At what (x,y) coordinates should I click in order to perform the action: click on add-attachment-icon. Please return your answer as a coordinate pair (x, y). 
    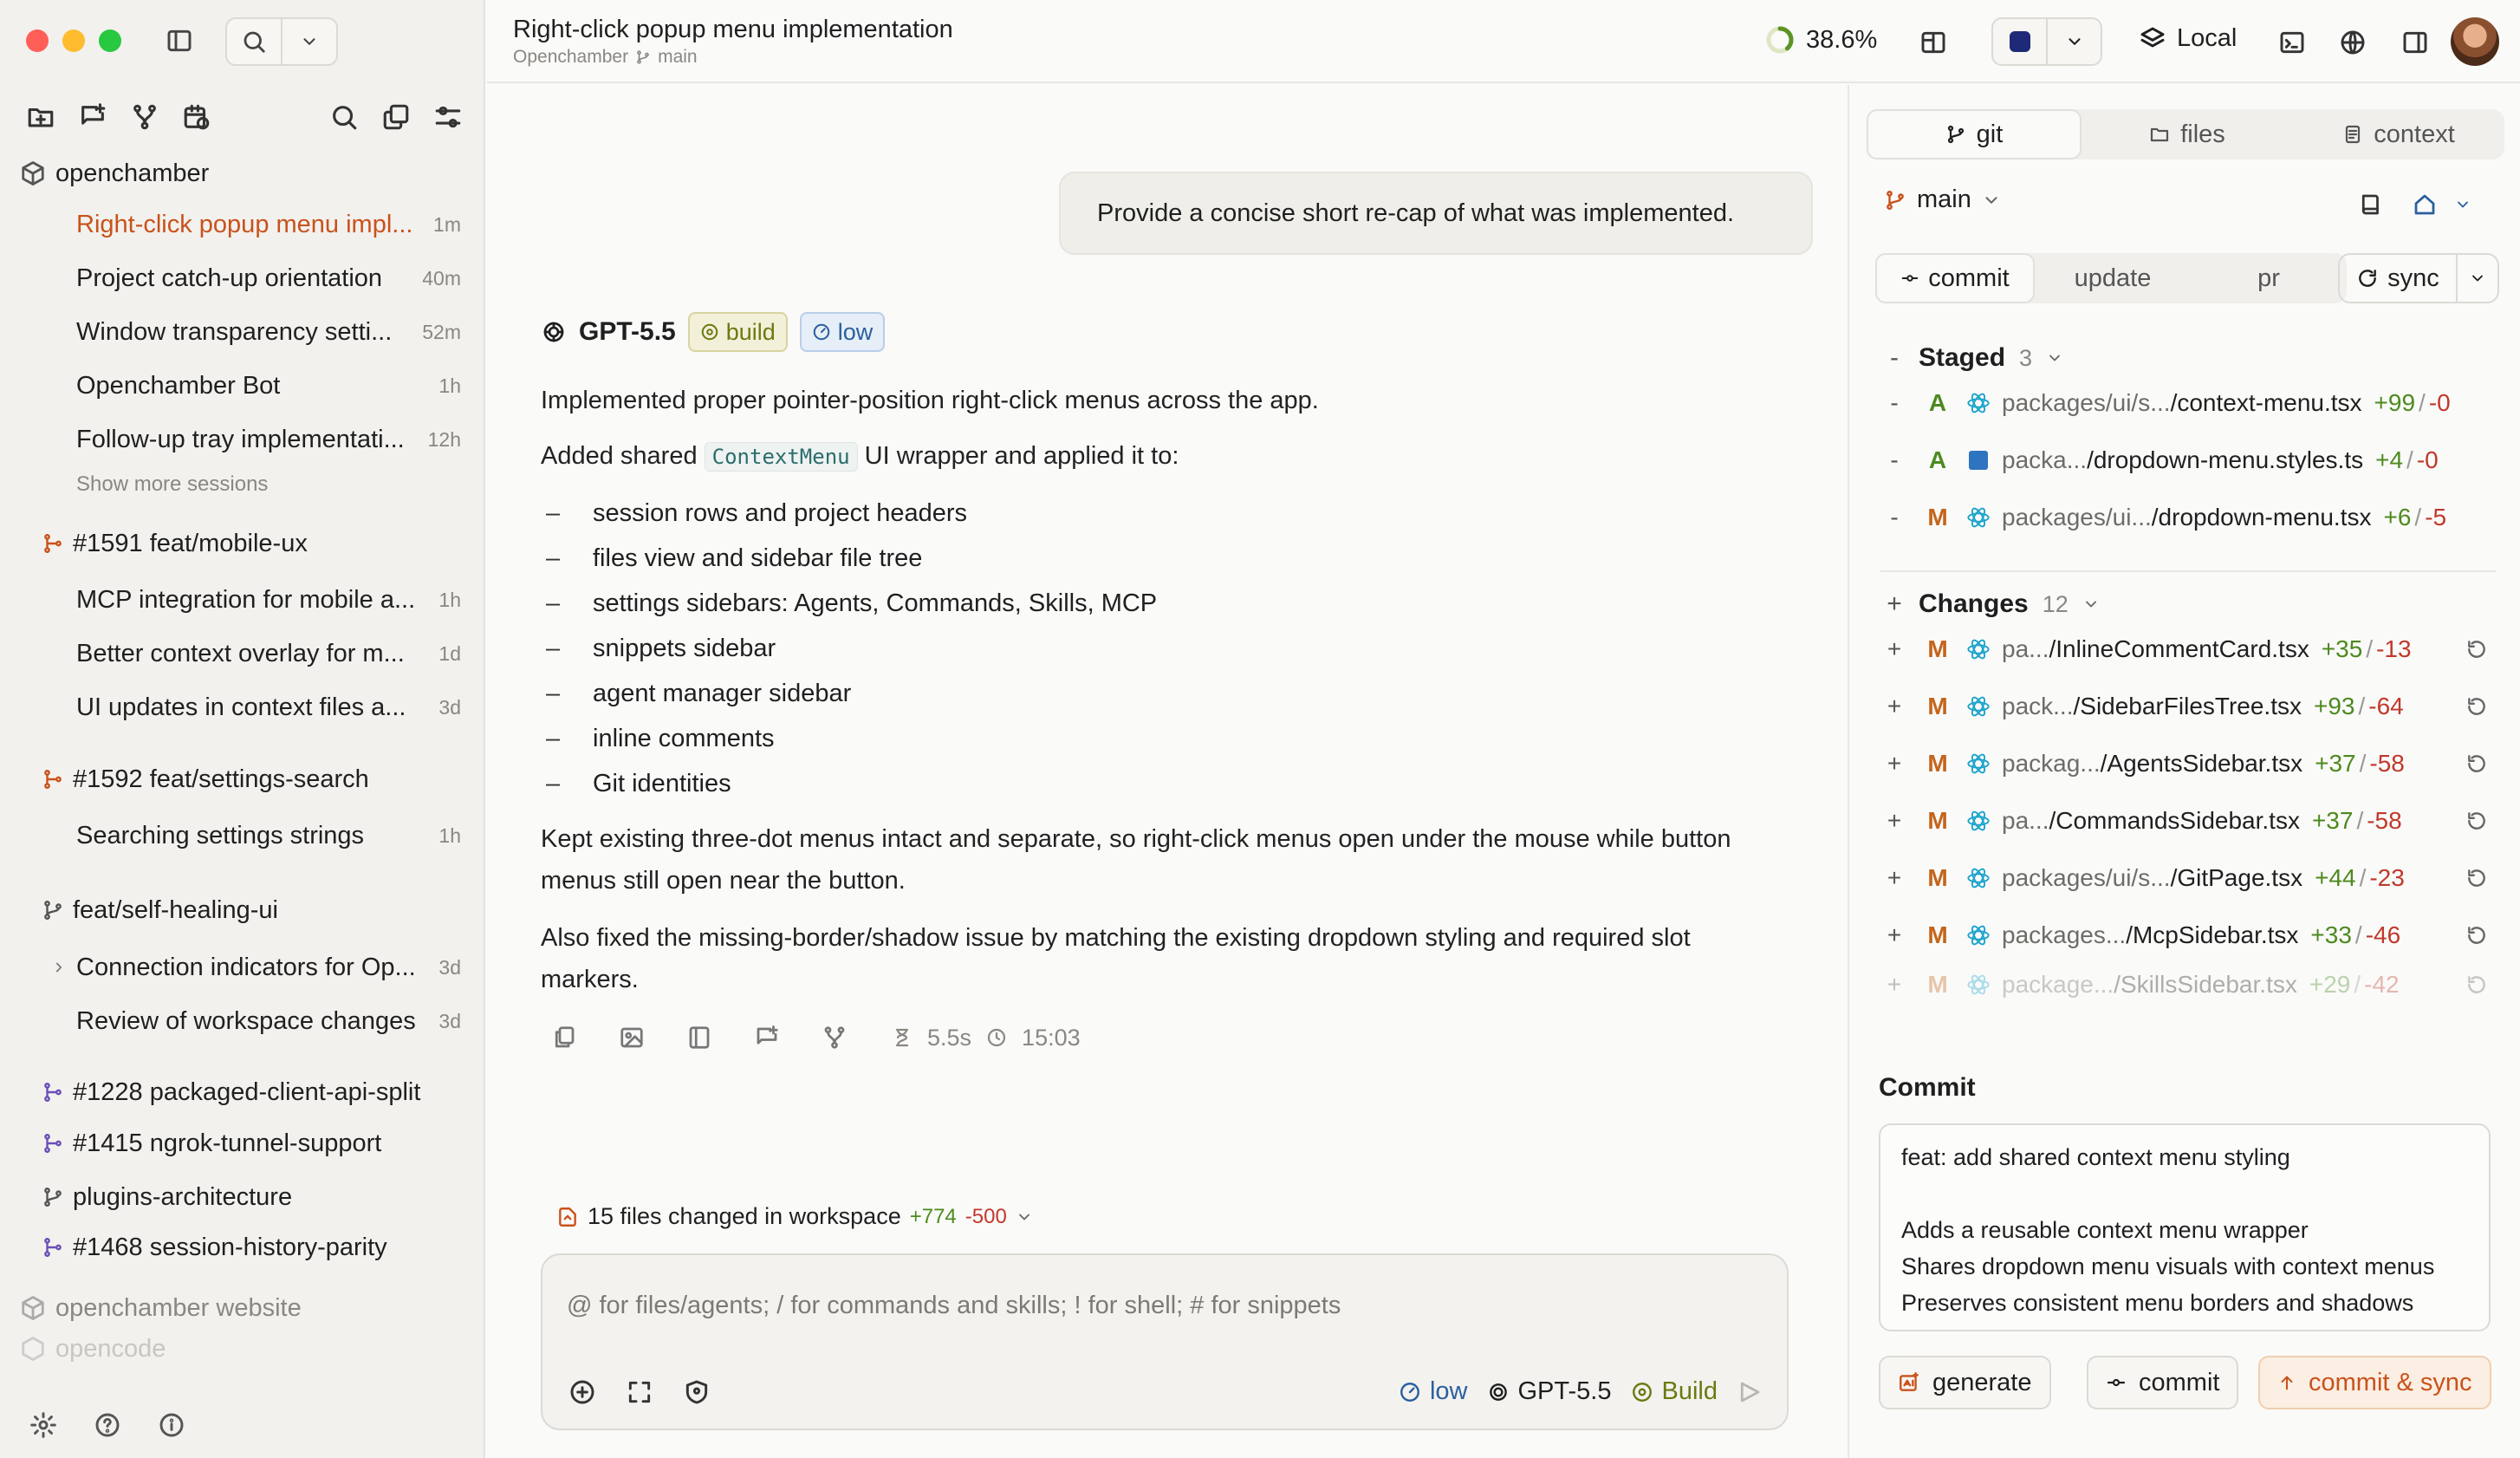
    Looking at the image, I should click on (582, 1392).